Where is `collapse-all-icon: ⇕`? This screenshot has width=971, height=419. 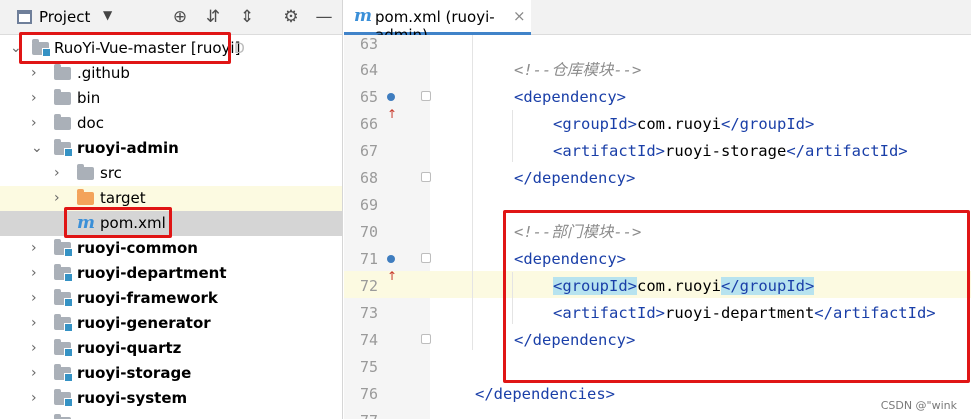
collapse-all-icon: ⇕ is located at coordinates (247, 17).